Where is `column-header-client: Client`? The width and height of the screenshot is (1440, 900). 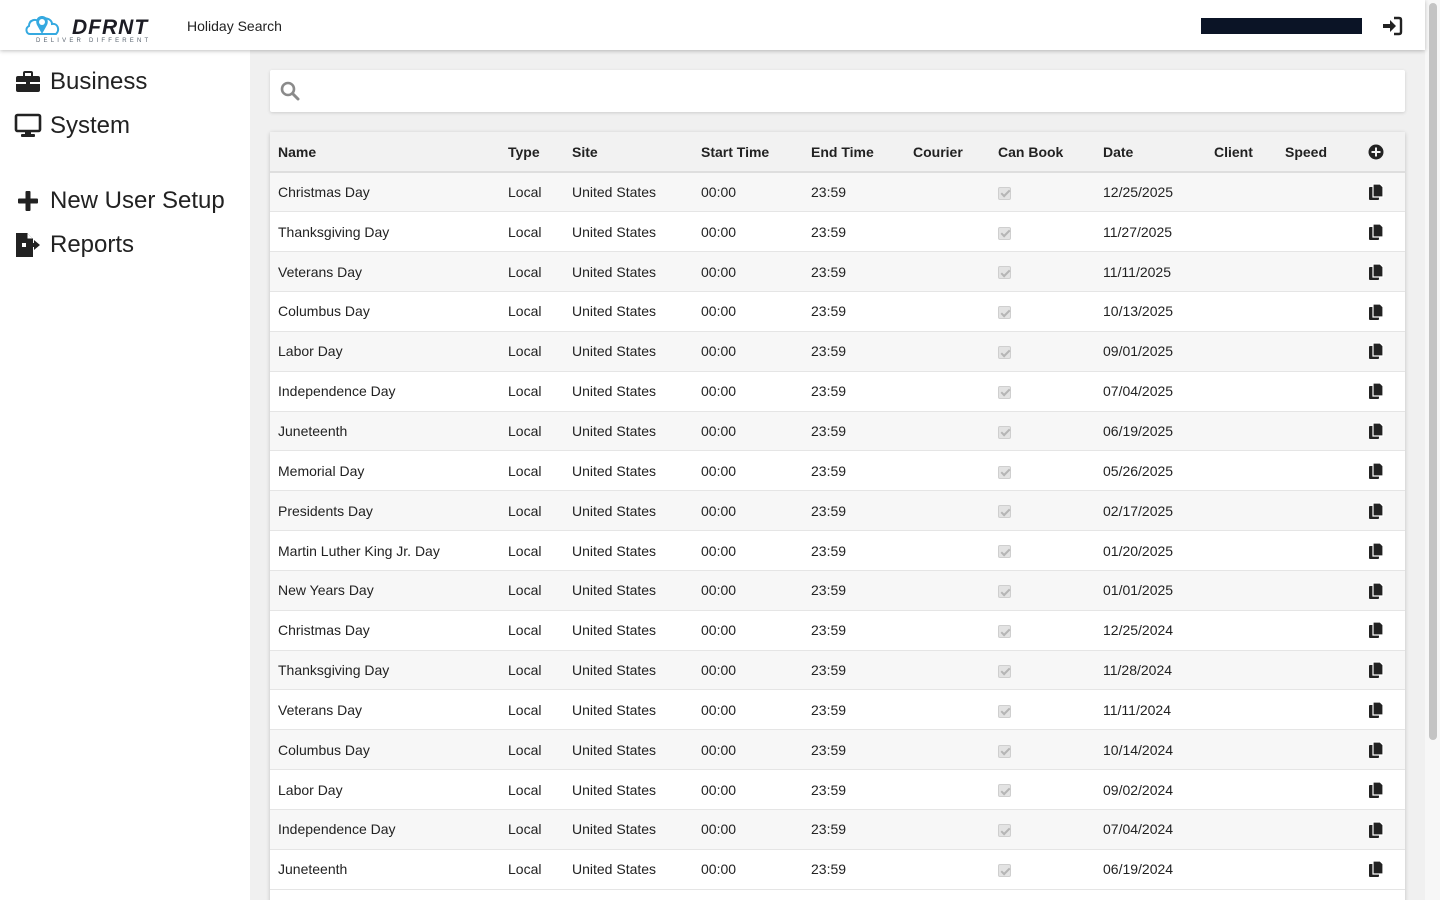
column-header-client: Client is located at coordinates (1241, 152).